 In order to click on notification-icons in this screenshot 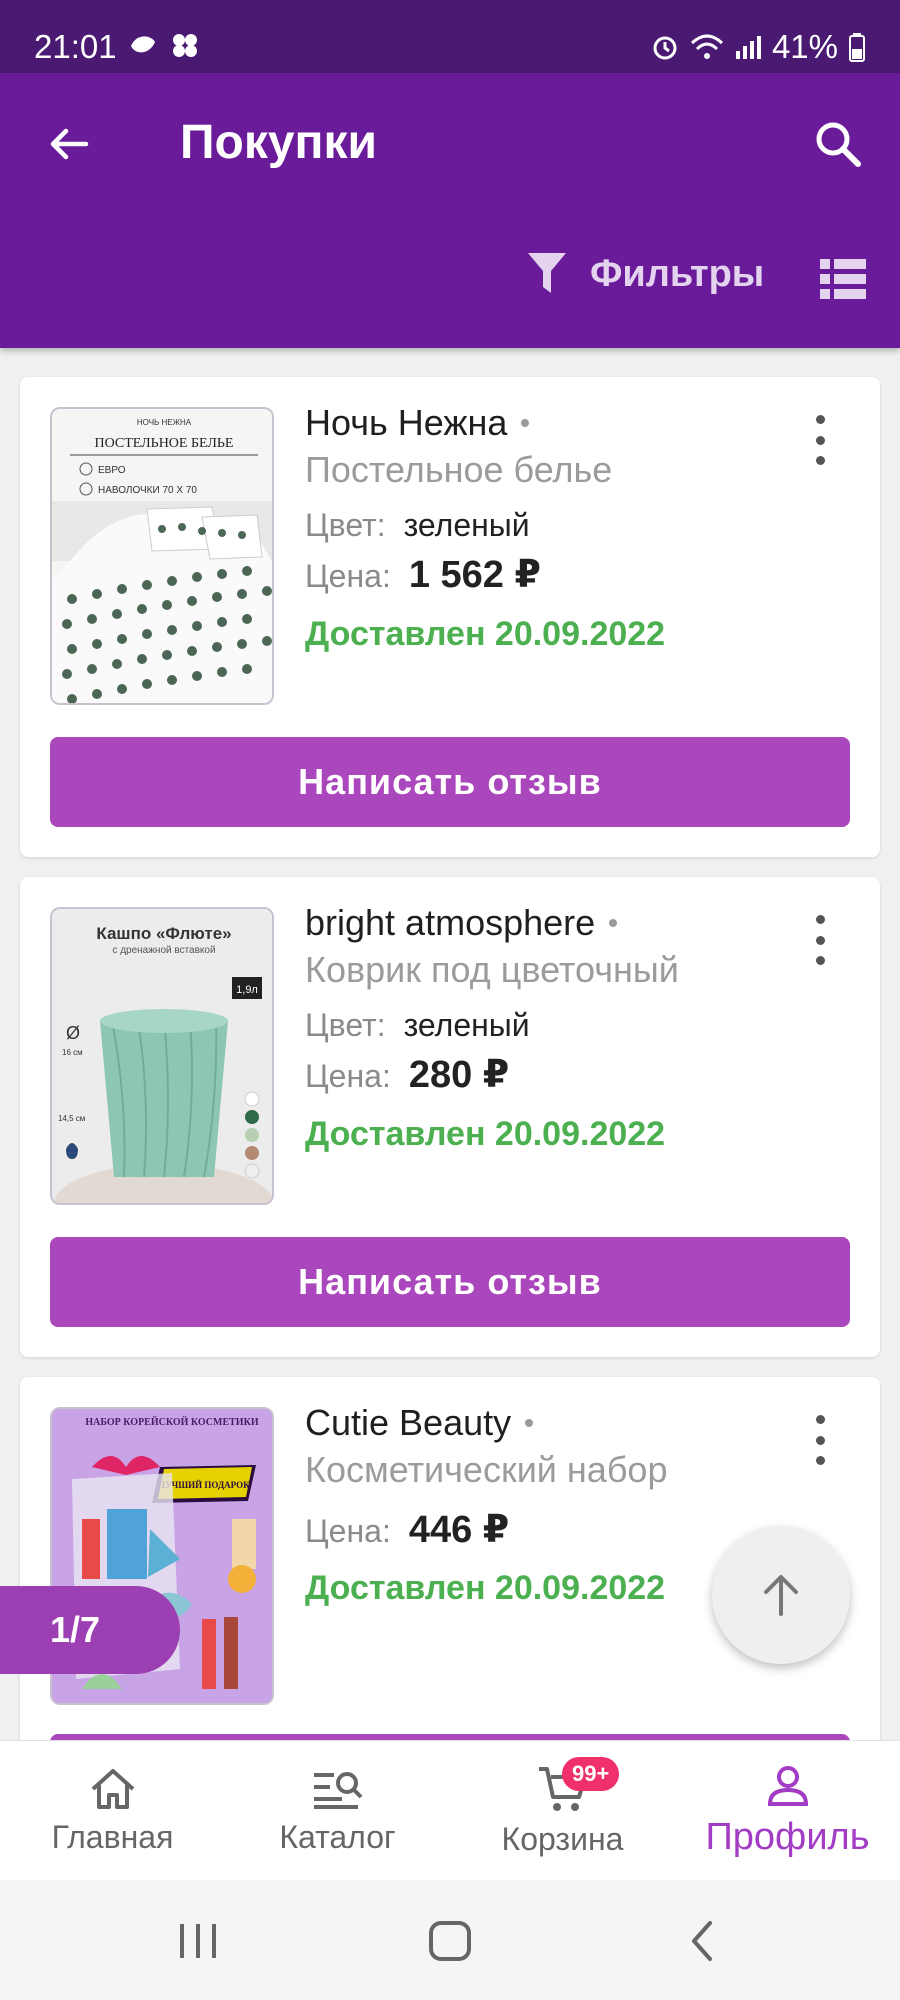, I will do `click(164, 45)`.